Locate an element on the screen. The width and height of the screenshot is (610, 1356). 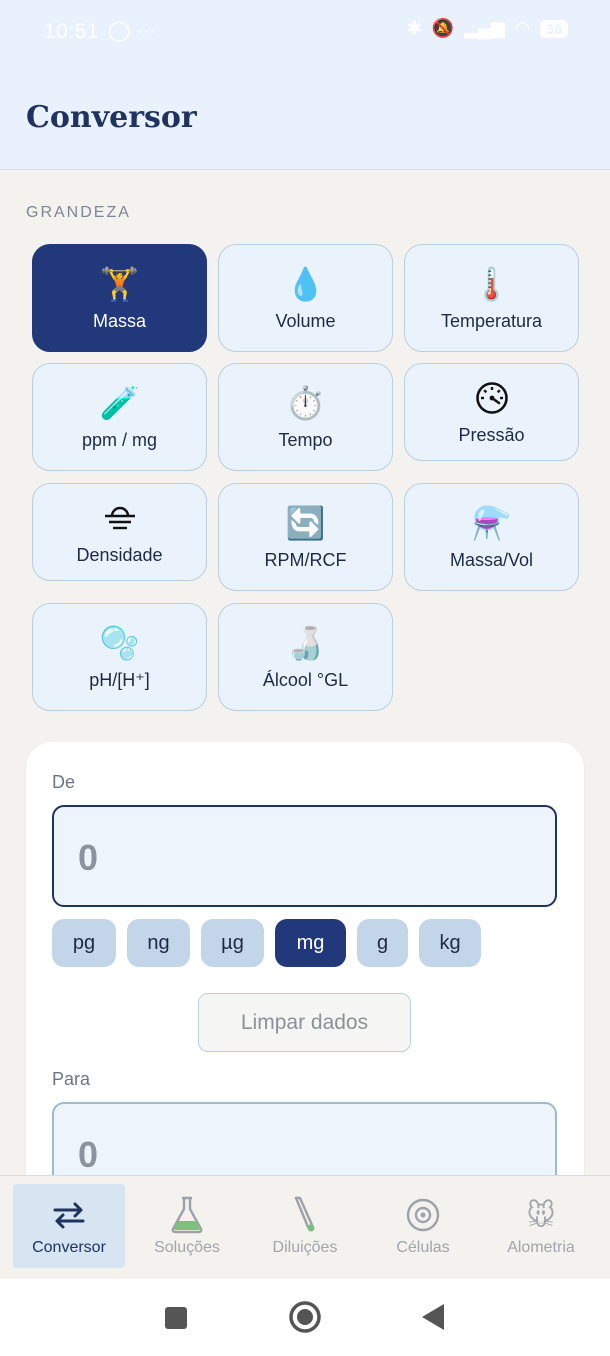
page-title: Conversor is located at coordinates (111, 117).